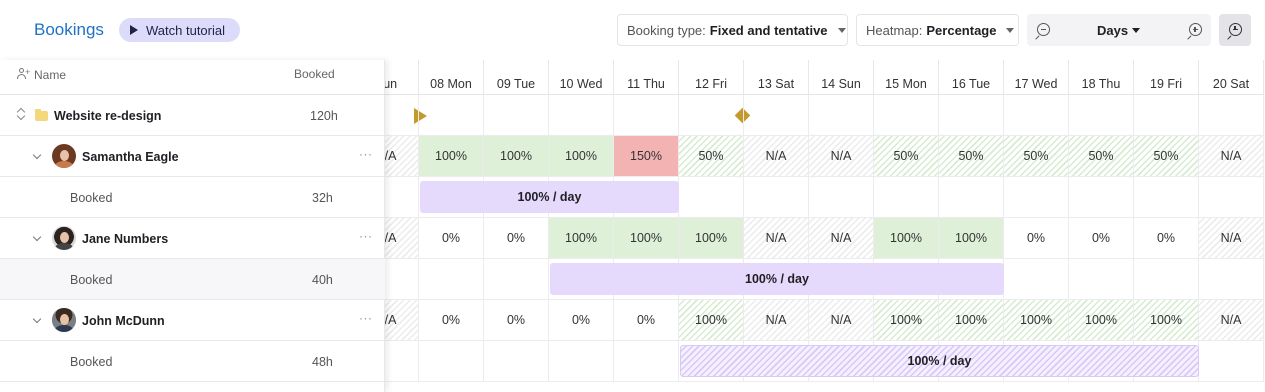  Describe the element at coordinates (179, 30) in the screenshot. I see `watch-tutorial-button: Watch tutorial` at that location.